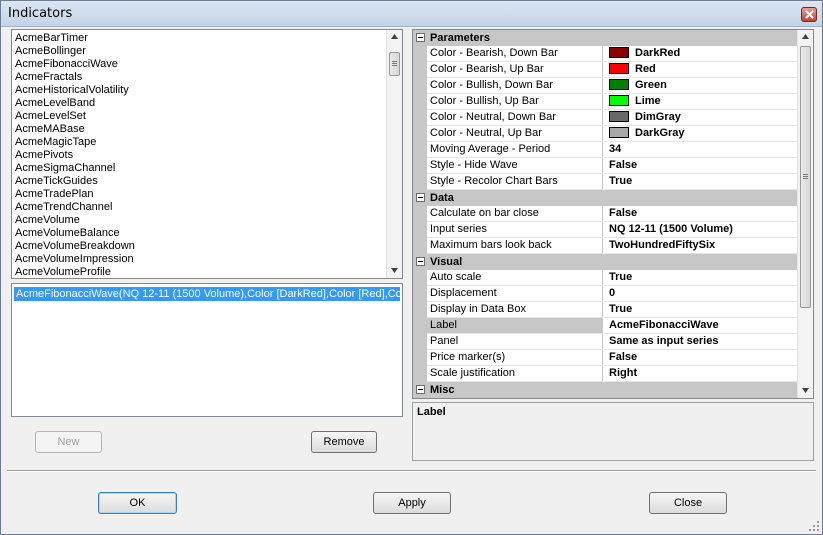 The image size is (823, 535). What do you see at coordinates (199, 220) in the screenshot?
I see `indicator-list-item: AcmeVolume` at bounding box center [199, 220].